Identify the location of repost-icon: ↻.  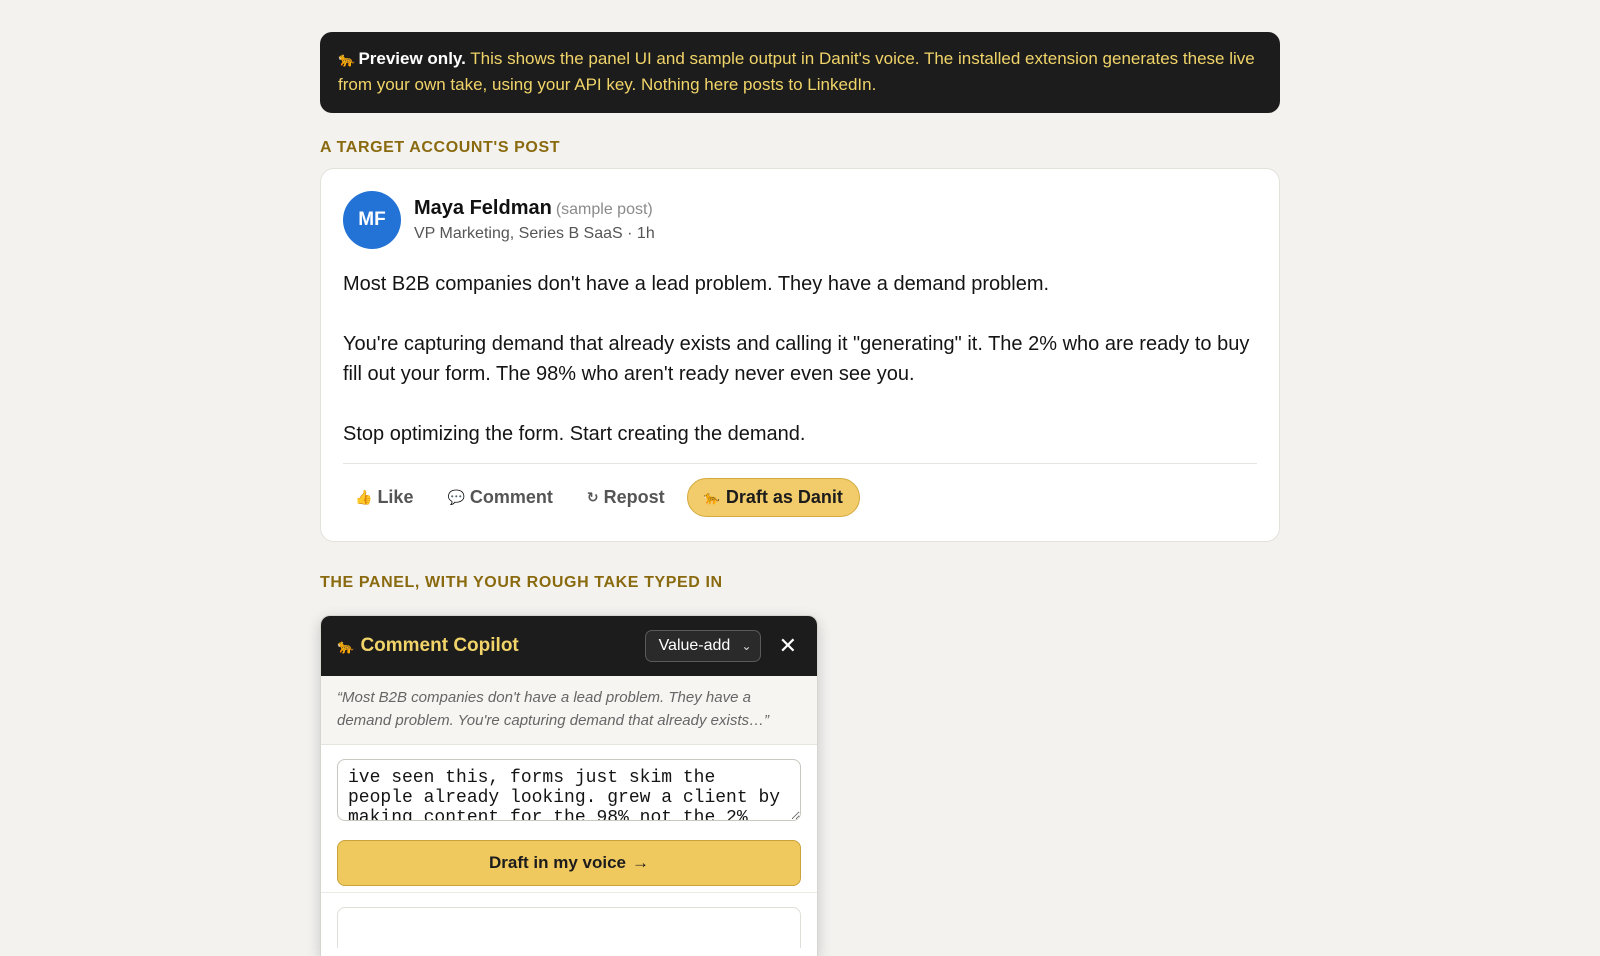
(592, 497).